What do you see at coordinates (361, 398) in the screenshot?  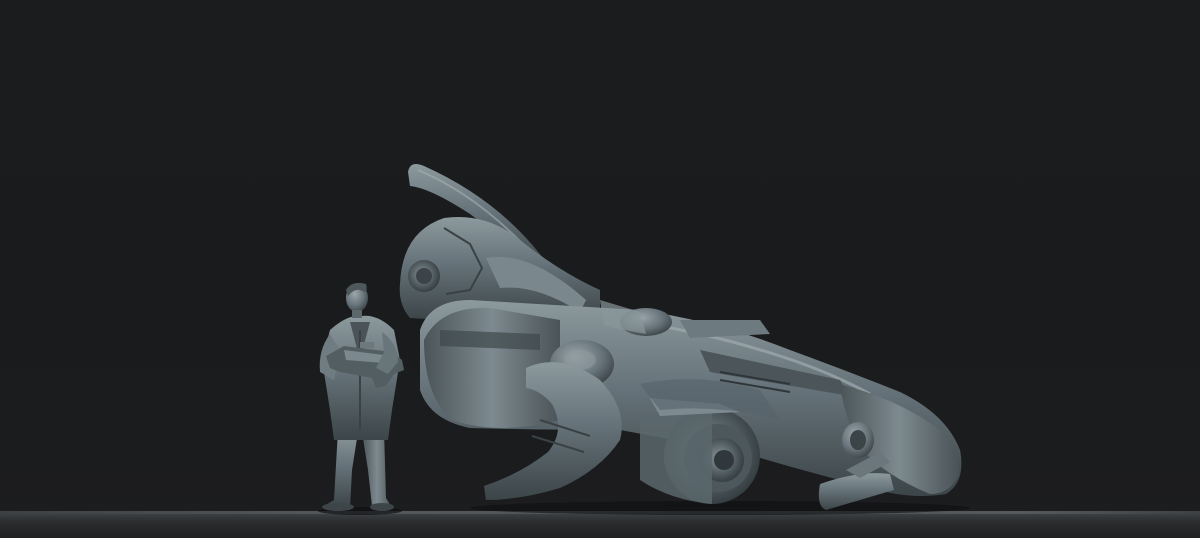 I see `human-figure` at bounding box center [361, 398].